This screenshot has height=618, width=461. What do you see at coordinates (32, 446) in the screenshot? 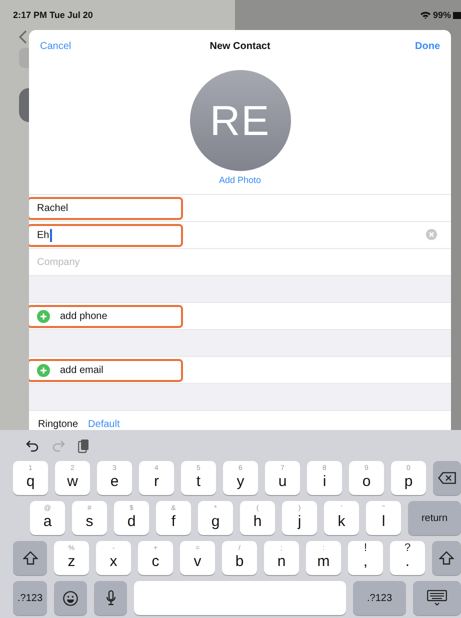
I see `undo-icon` at bounding box center [32, 446].